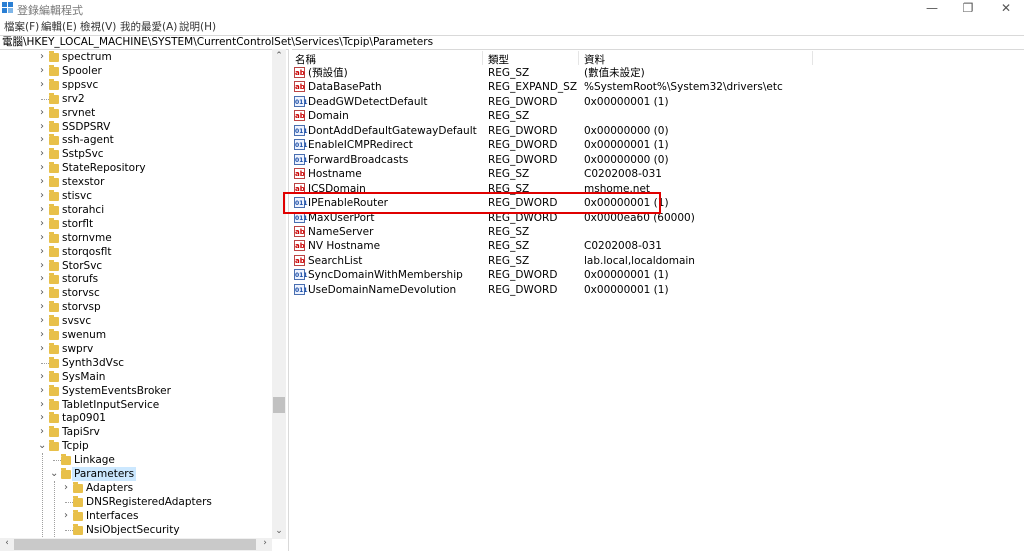 Image resolution: width=1024 pixels, height=551 pixels. I want to click on tree-item: › spectrum, so click(136, 57).